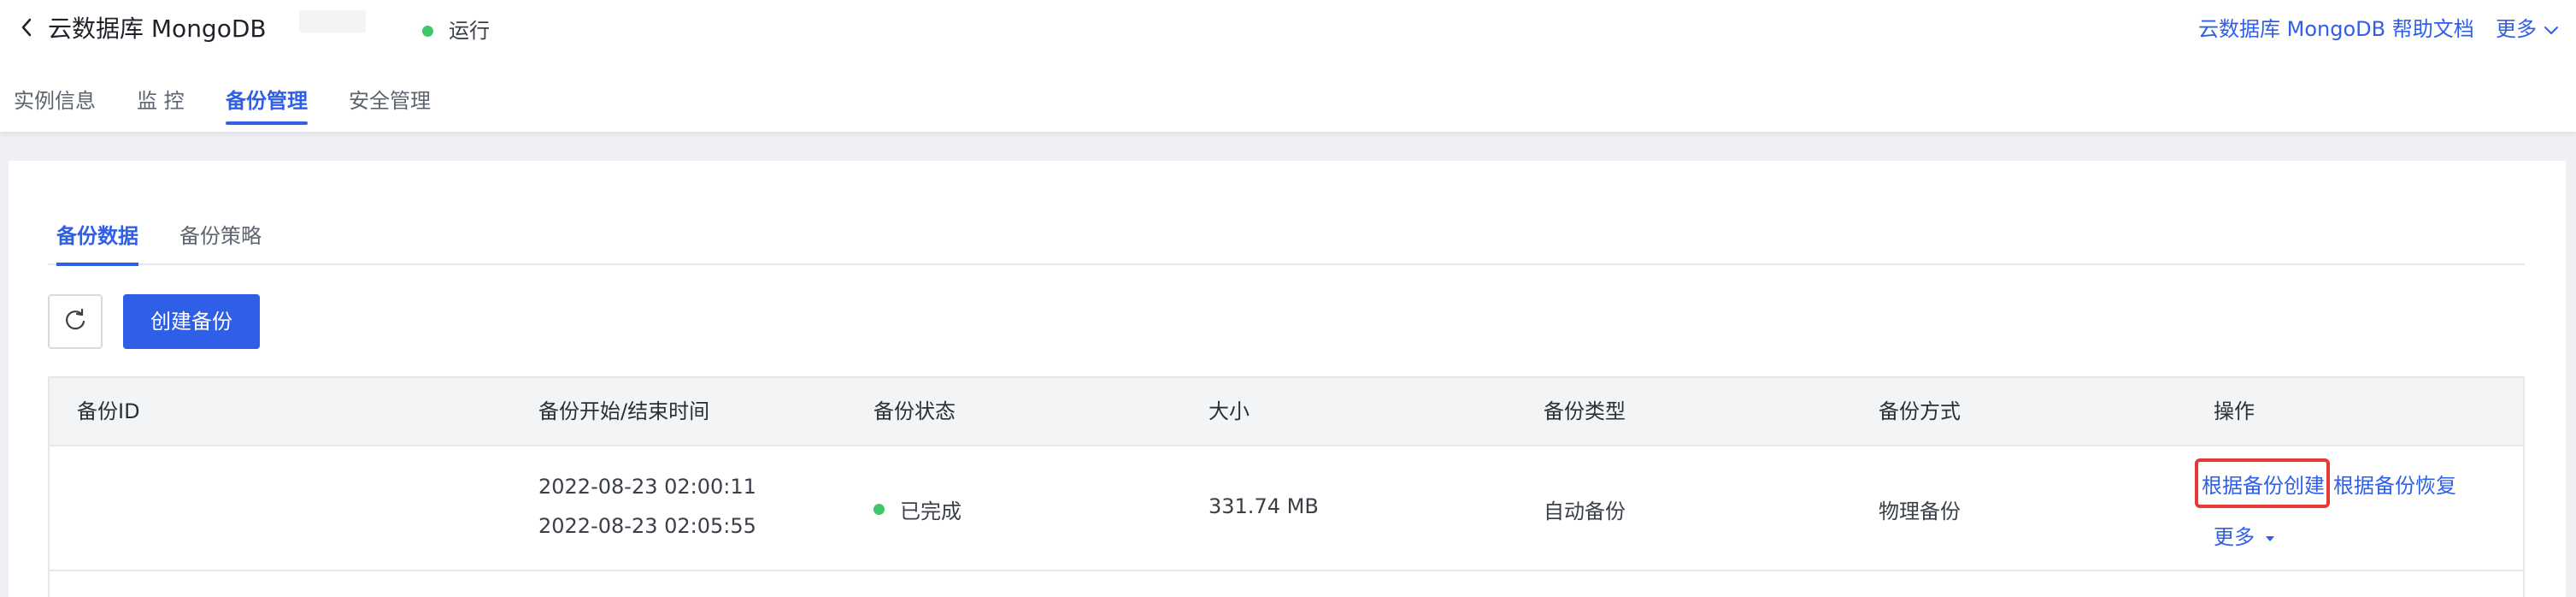 The width and height of the screenshot is (2576, 597). Describe the element at coordinates (267, 103) in the screenshot. I see `tab-backup-management: 备份管理` at that location.